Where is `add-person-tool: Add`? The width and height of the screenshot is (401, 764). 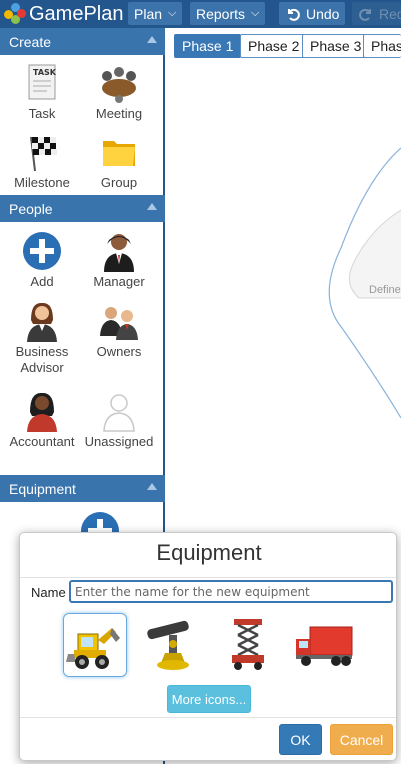
add-person-tool: Add is located at coordinates (42, 260).